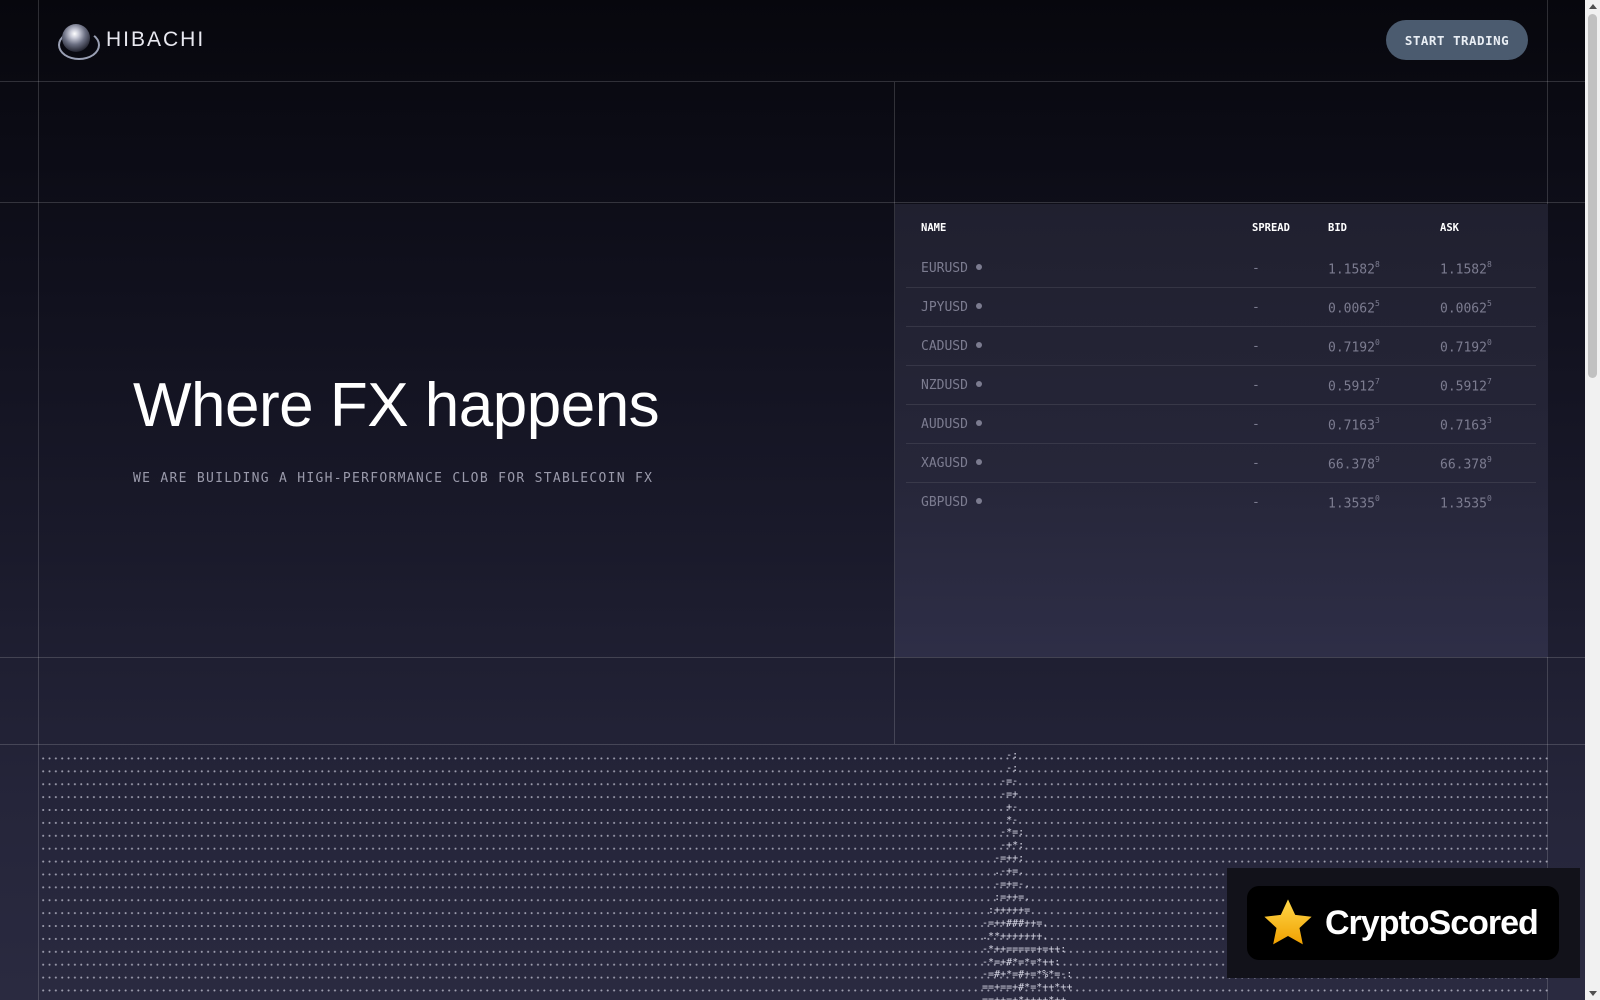 This screenshot has width=1600, height=1000. I want to click on bid-value: 1.15828, so click(1354, 269).